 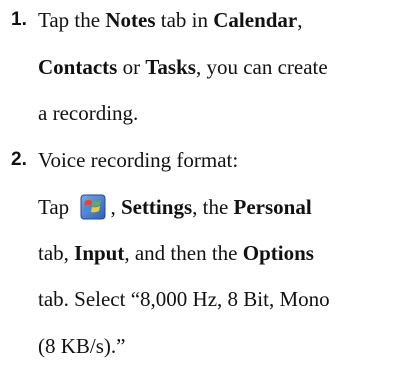 I want to click on step-2-text-b: Tap, so click(x=56, y=207).